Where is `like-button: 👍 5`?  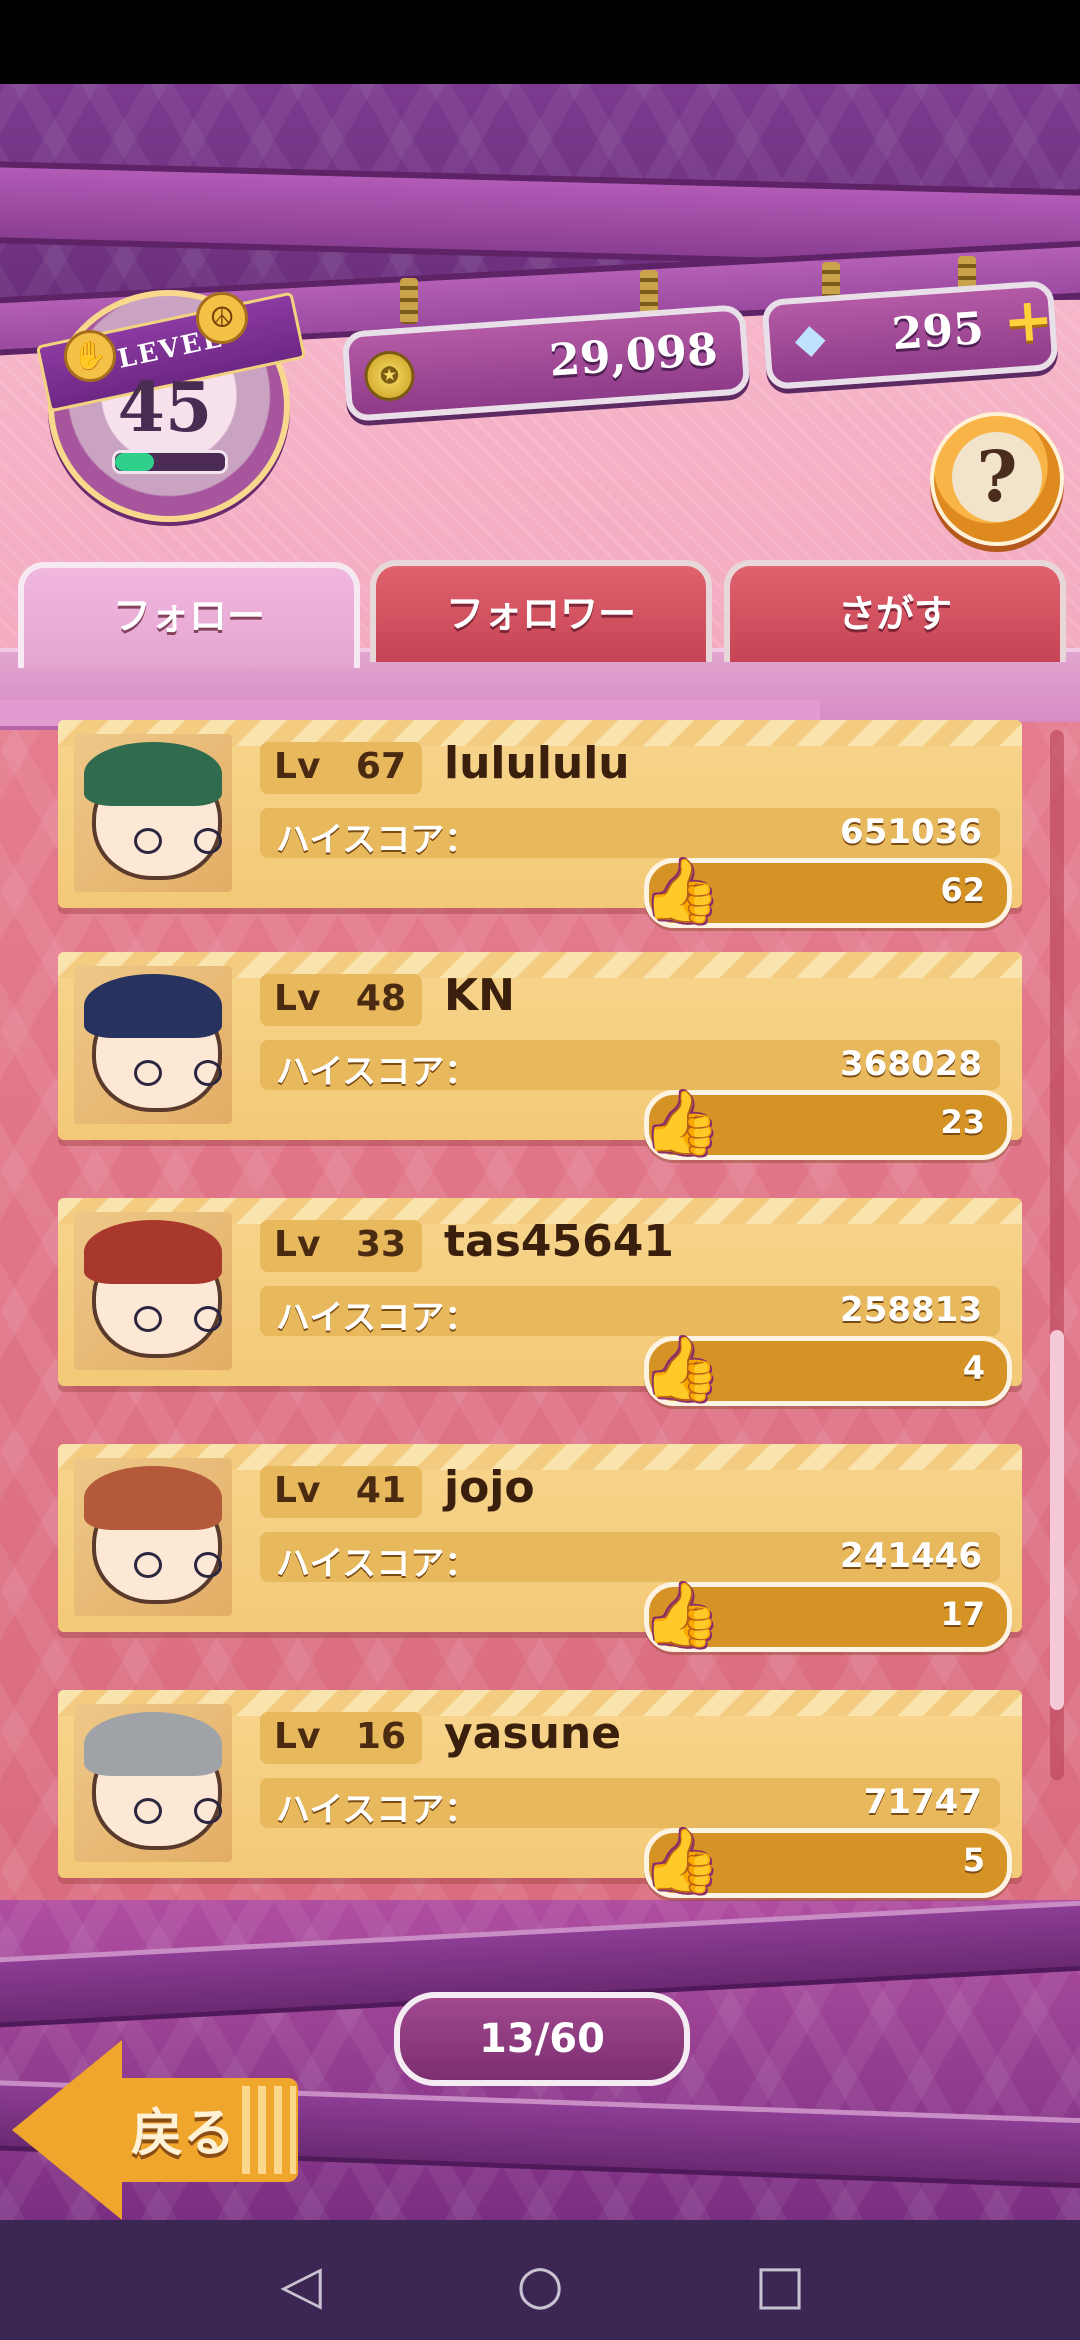
like-button: 👍 5 is located at coordinates (827, 1861).